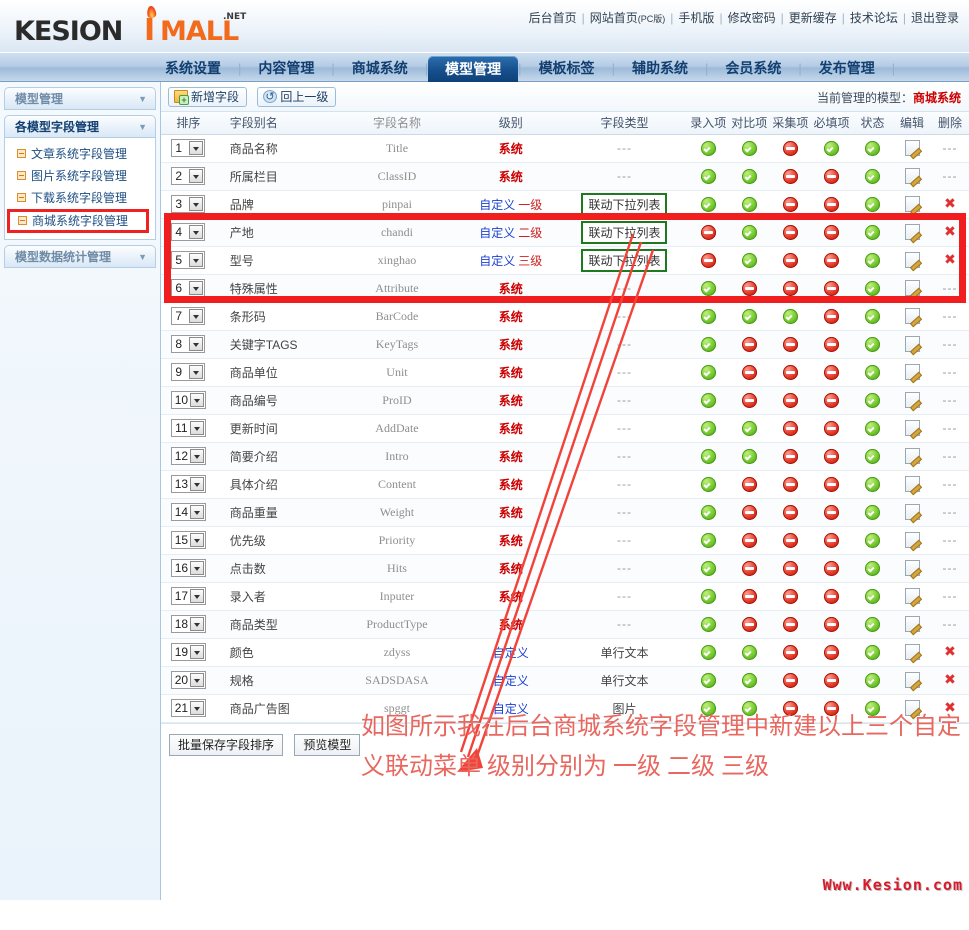  Describe the element at coordinates (753, 68) in the screenshot. I see `nav-item-7: 会员系统` at that location.